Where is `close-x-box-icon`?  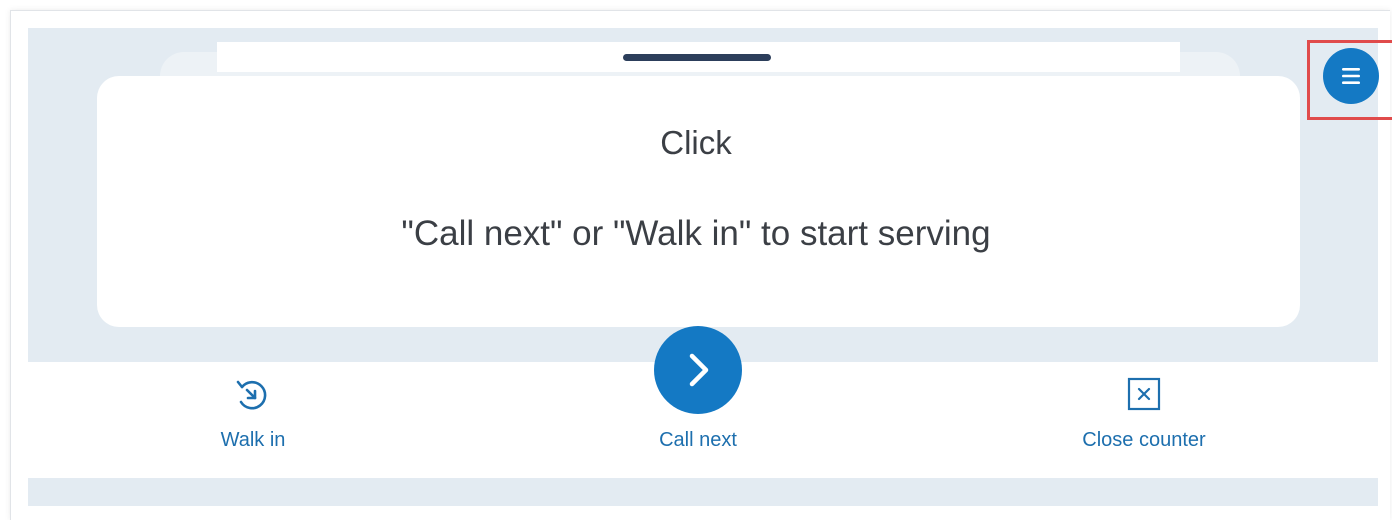 close-x-box-icon is located at coordinates (1144, 394).